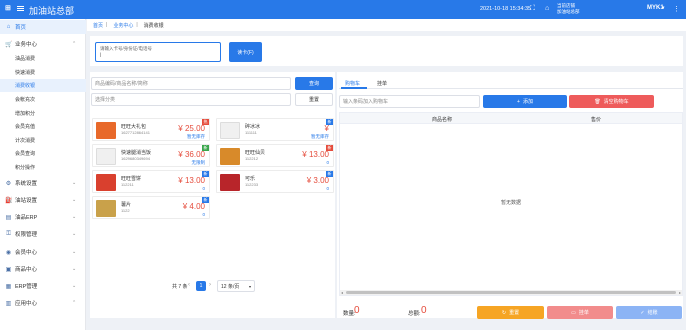 The height and width of the screenshot is (330, 686). What do you see at coordinates (43, 217) in the screenshot?
I see `sidebar-item-oil-erp: ▤ 油品ERP ⌄` at bounding box center [43, 217].